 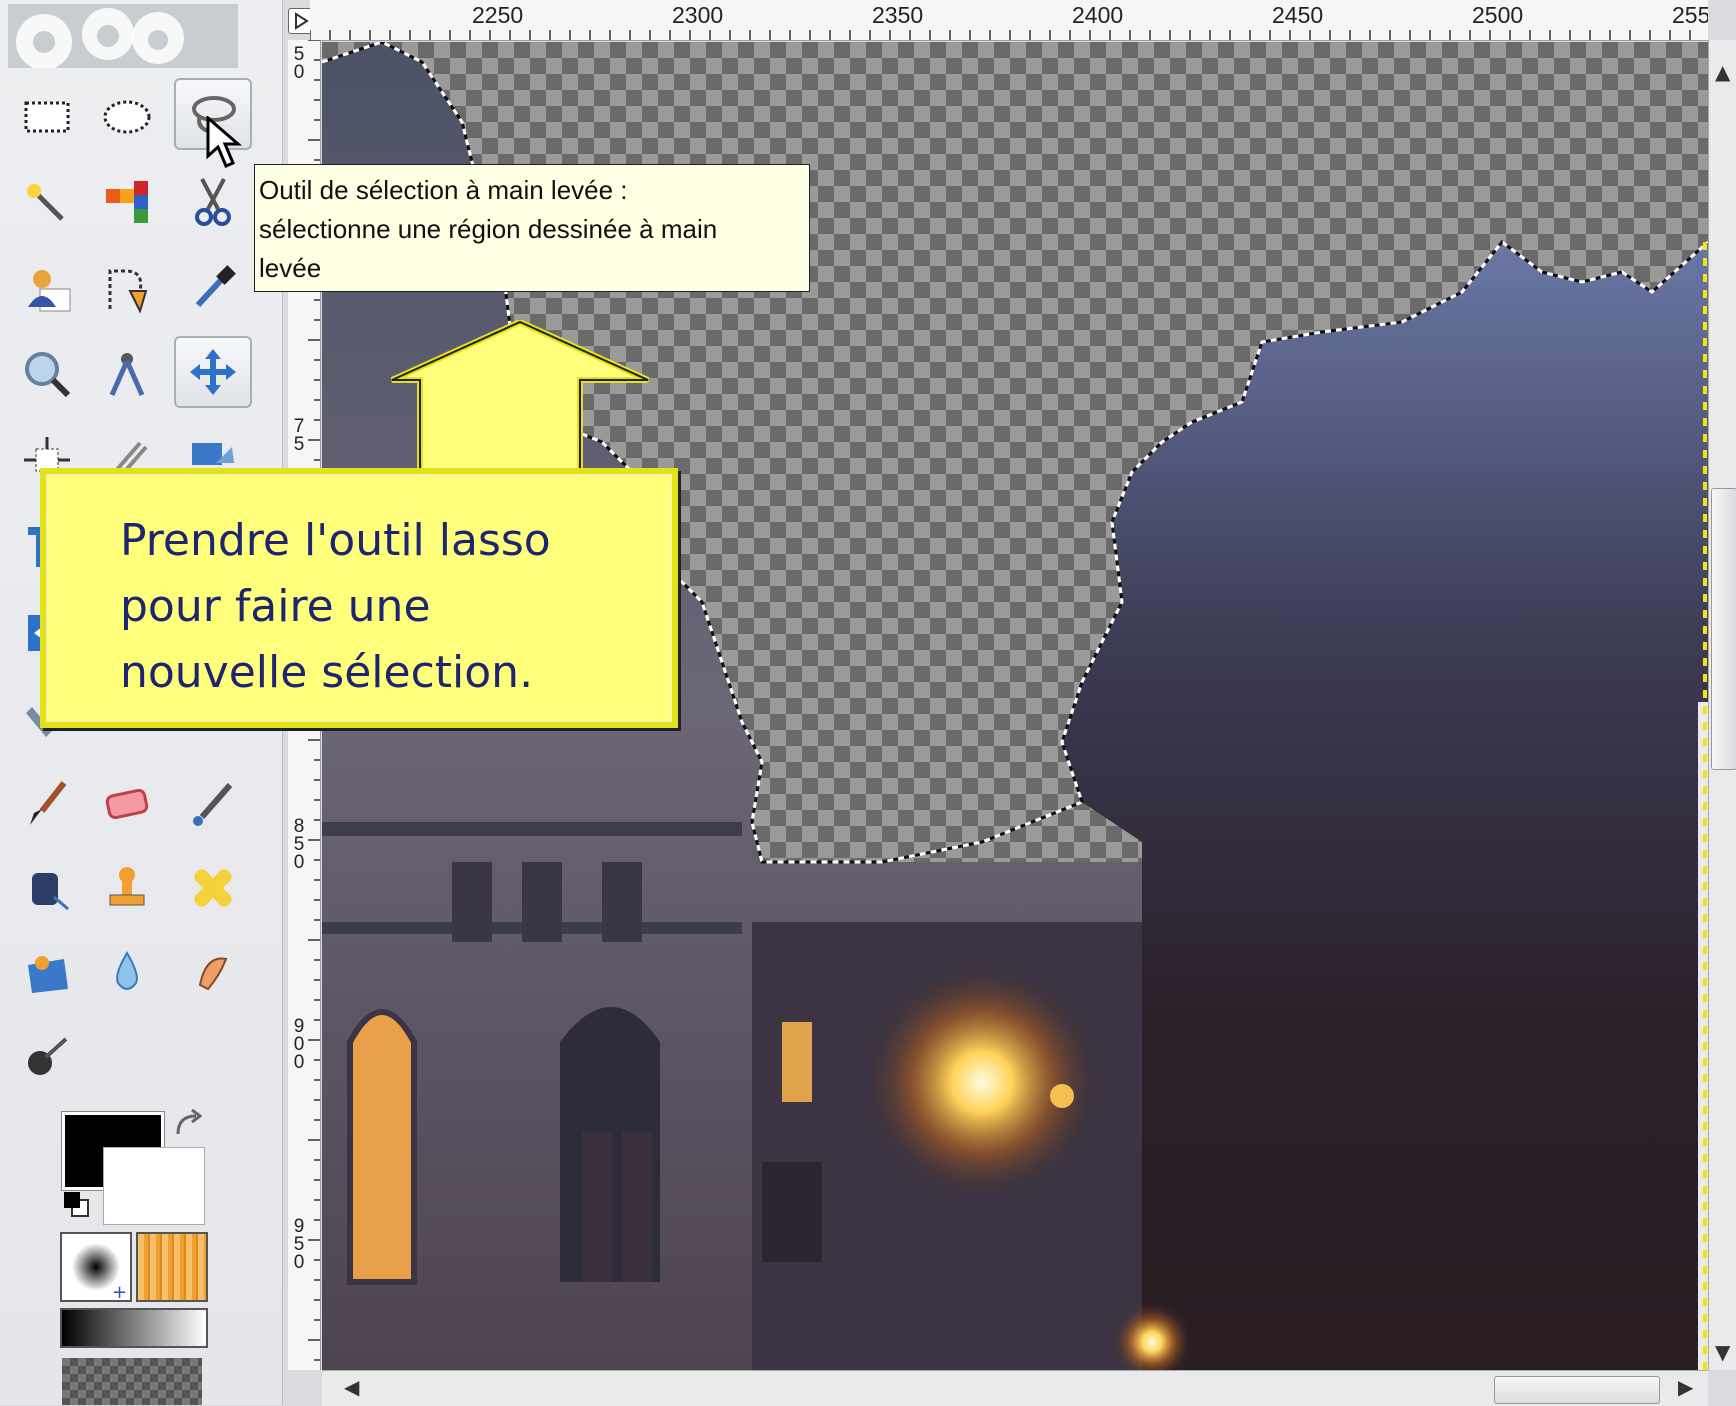 I want to click on ruler-label: 255, so click(x=1690, y=15).